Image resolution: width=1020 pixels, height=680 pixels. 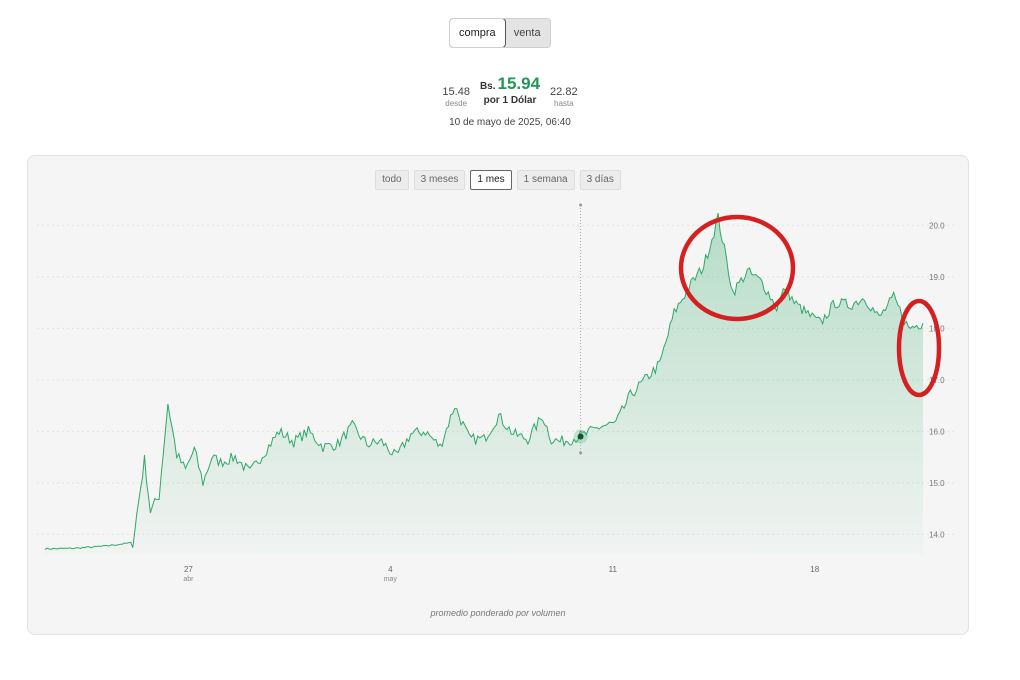 I want to click on hover-point, so click(x=580, y=436).